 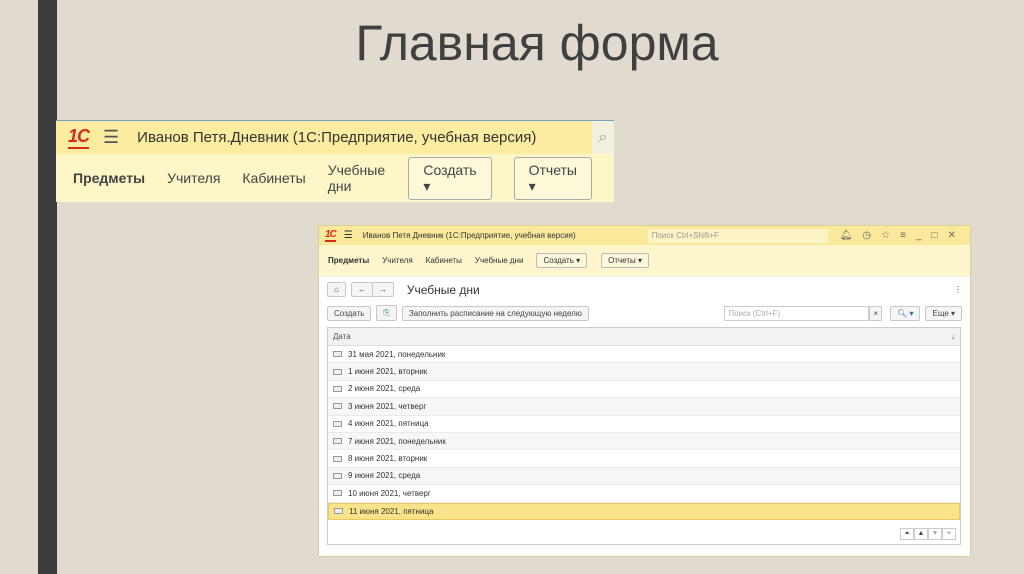 What do you see at coordinates (47, 287) in the screenshot?
I see `slide-side-bar` at bounding box center [47, 287].